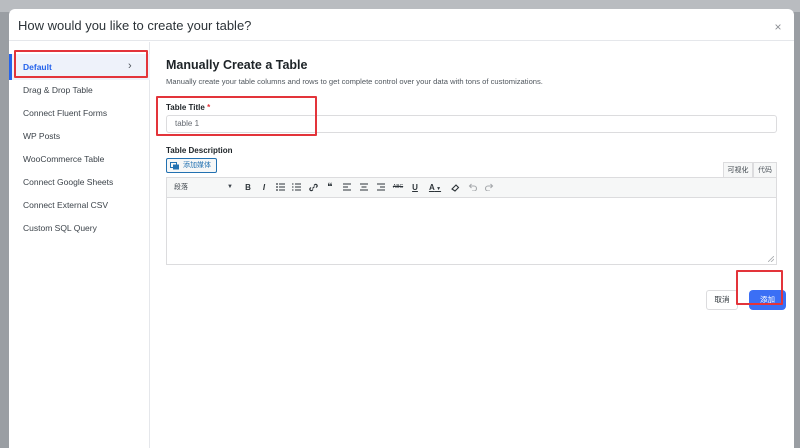 Image resolution: width=800 pixels, height=448 pixels. What do you see at coordinates (280, 187) in the screenshot?
I see `bullet-list-icon` at bounding box center [280, 187].